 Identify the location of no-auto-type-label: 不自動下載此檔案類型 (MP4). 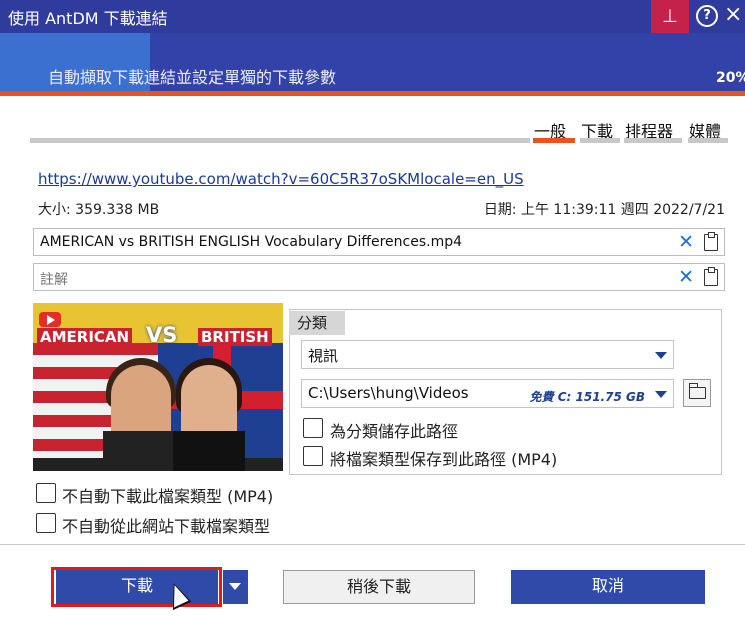
(168, 496).